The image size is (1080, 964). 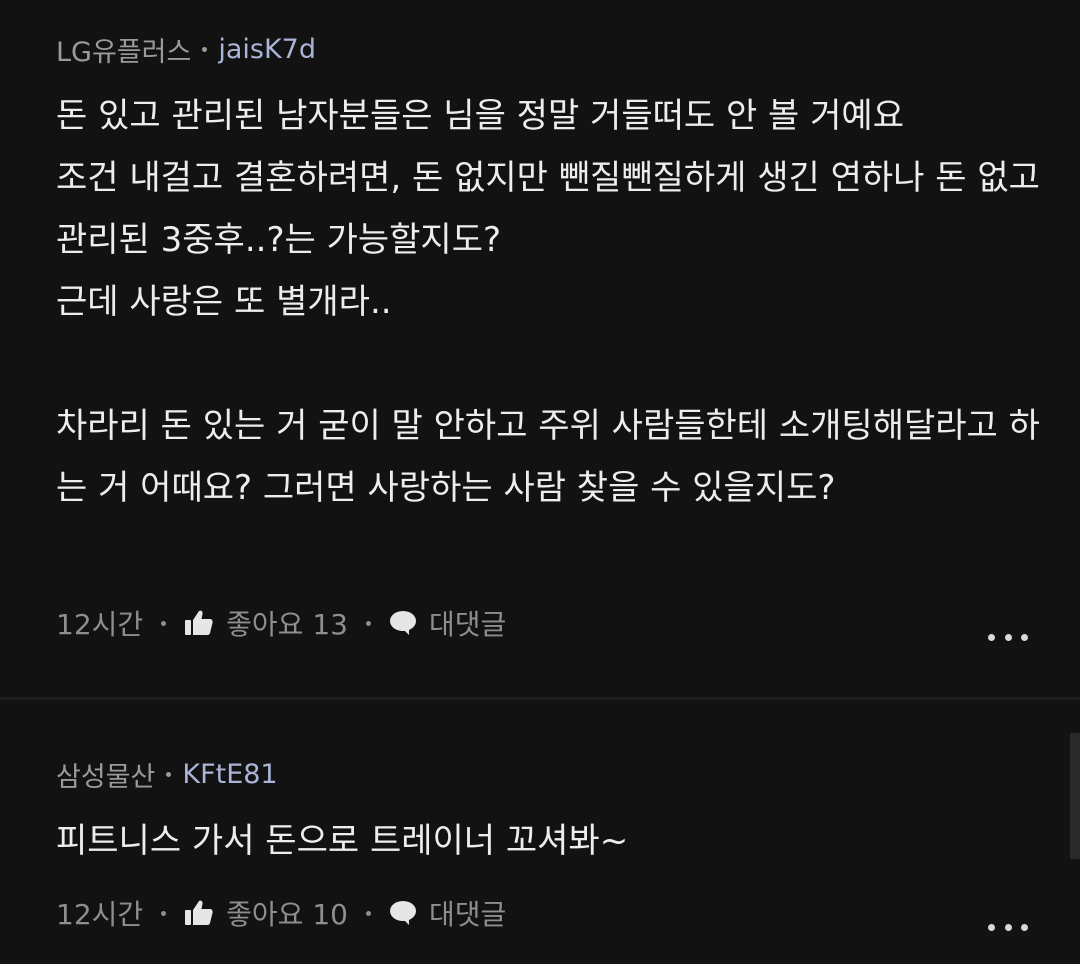 I want to click on like-button: 좋아요 13, so click(x=266, y=623).